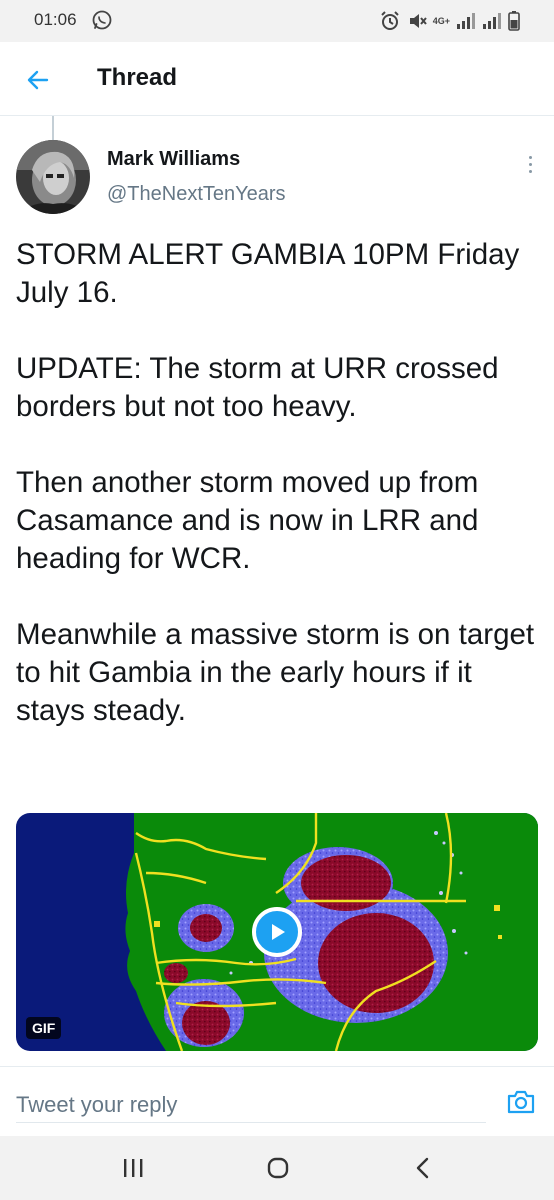 This screenshot has height=1200, width=554. Describe the element at coordinates (53, 128) in the screenshot. I see `thread-line` at that location.